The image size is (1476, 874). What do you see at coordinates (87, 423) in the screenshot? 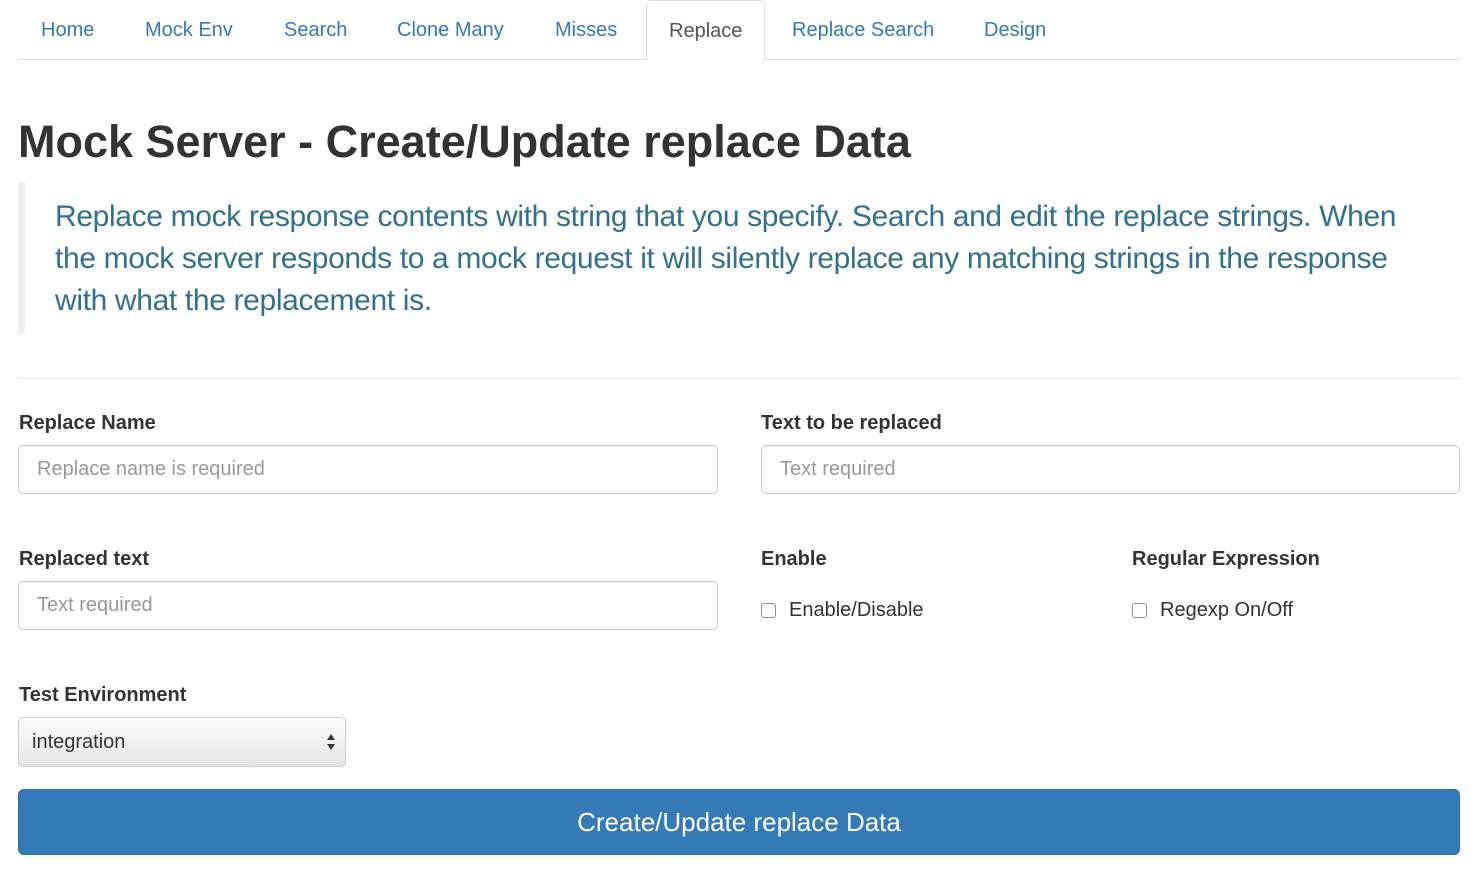
I see `replace-name-label: Replace Name` at bounding box center [87, 423].